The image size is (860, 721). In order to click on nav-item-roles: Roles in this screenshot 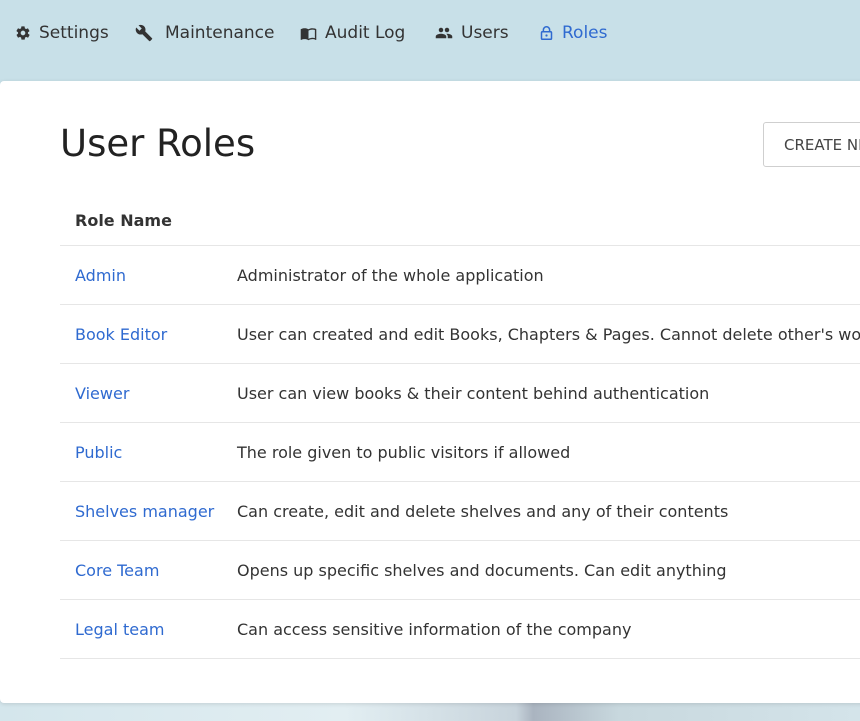, I will do `click(573, 33)`.